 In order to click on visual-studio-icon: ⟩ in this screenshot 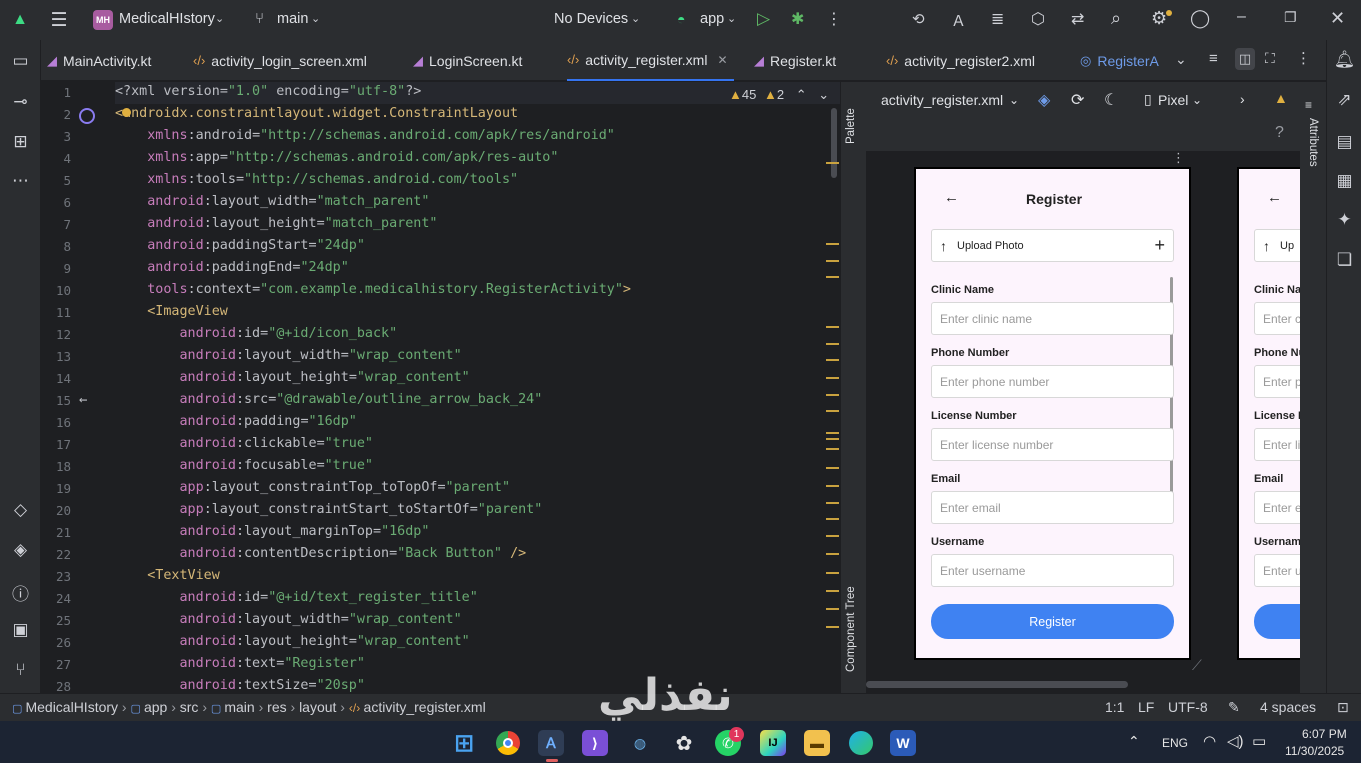, I will do `click(595, 743)`.